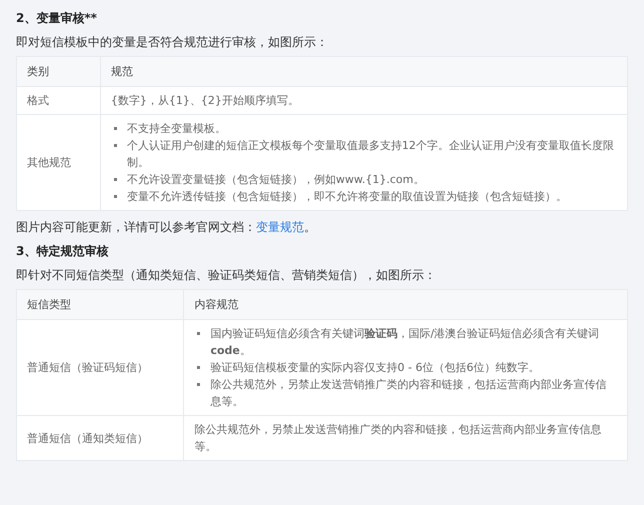 This screenshot has height=505, width=644. I want to click on section-heading: 3、特定规范审核, so click(63, 251).